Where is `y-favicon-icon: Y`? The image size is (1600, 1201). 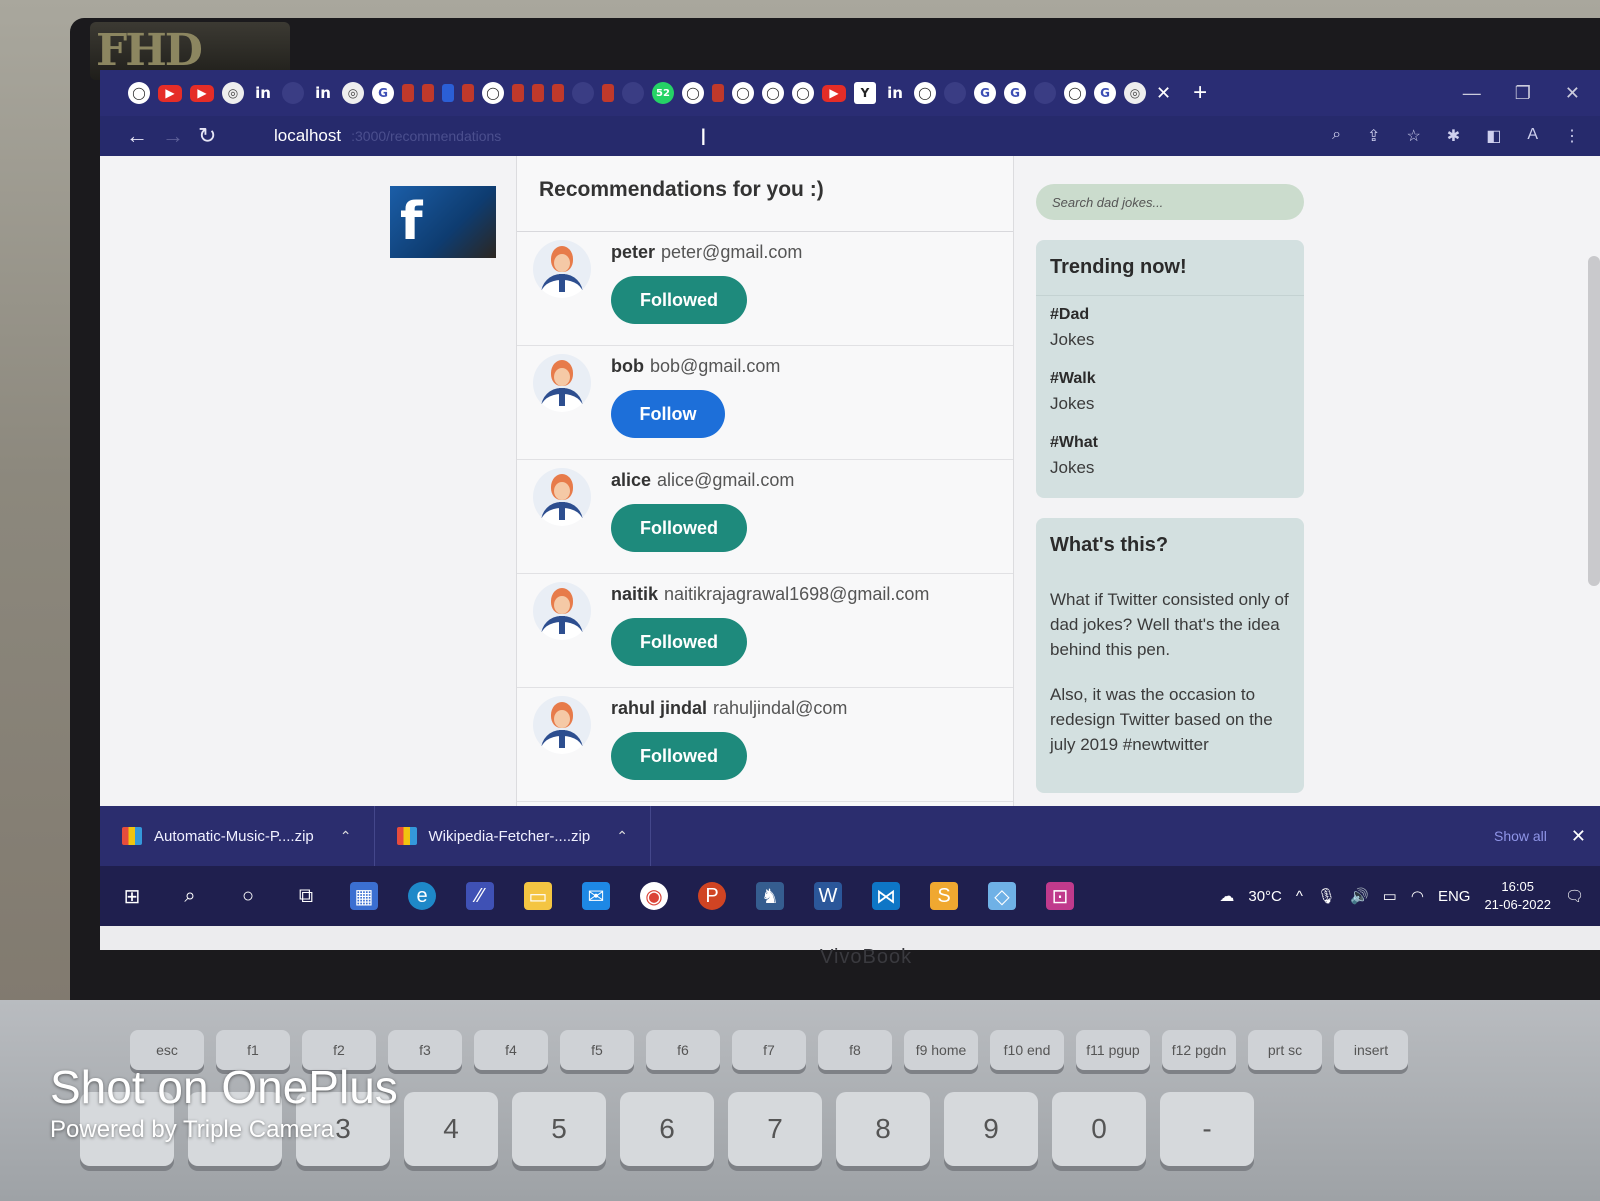 y-favicon-icon: Y is located at coordinates (865, 93).